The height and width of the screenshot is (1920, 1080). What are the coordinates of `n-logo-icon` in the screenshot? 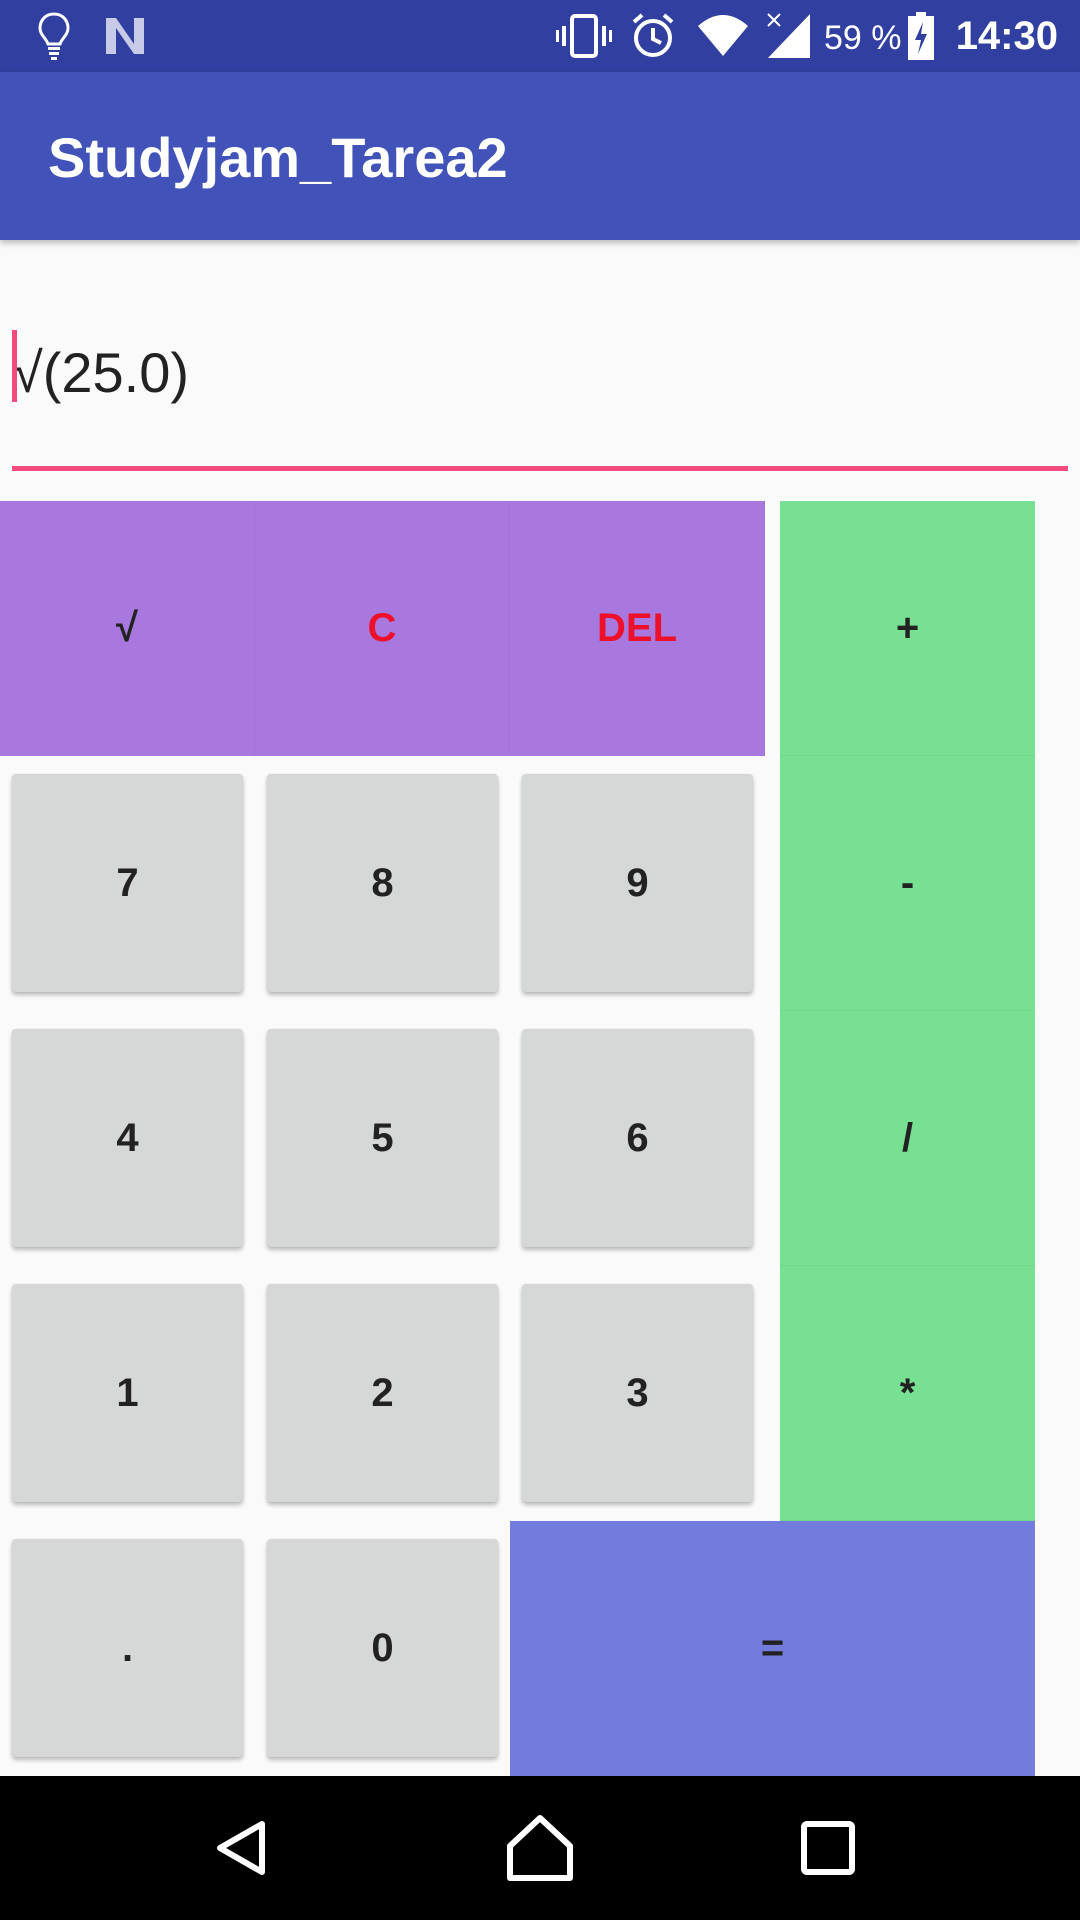 It's located at (125, 36).